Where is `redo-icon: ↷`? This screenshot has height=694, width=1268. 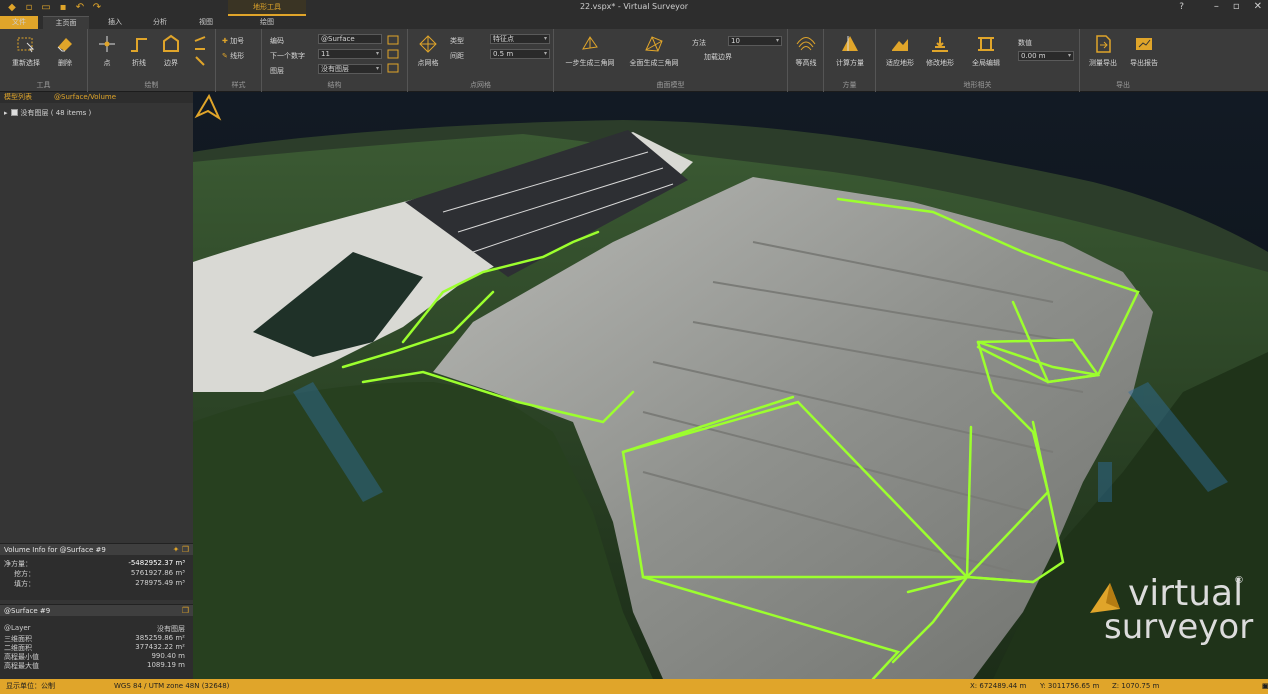 redo-icon: ↷ is located at coordinates (97, 8).